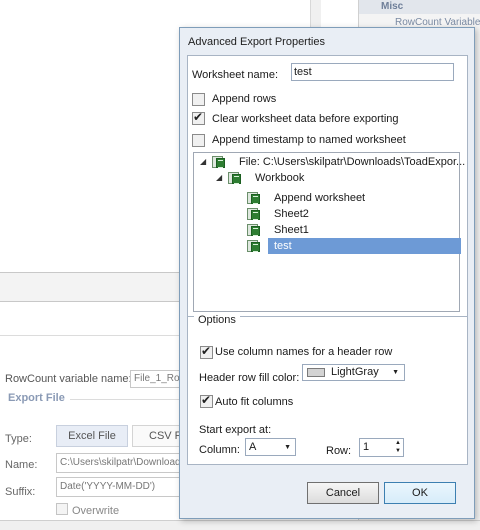 The width and height of the screenshot is (480, 530). I want to click on header-fill-color-value: LightGray, so click(355, 372).